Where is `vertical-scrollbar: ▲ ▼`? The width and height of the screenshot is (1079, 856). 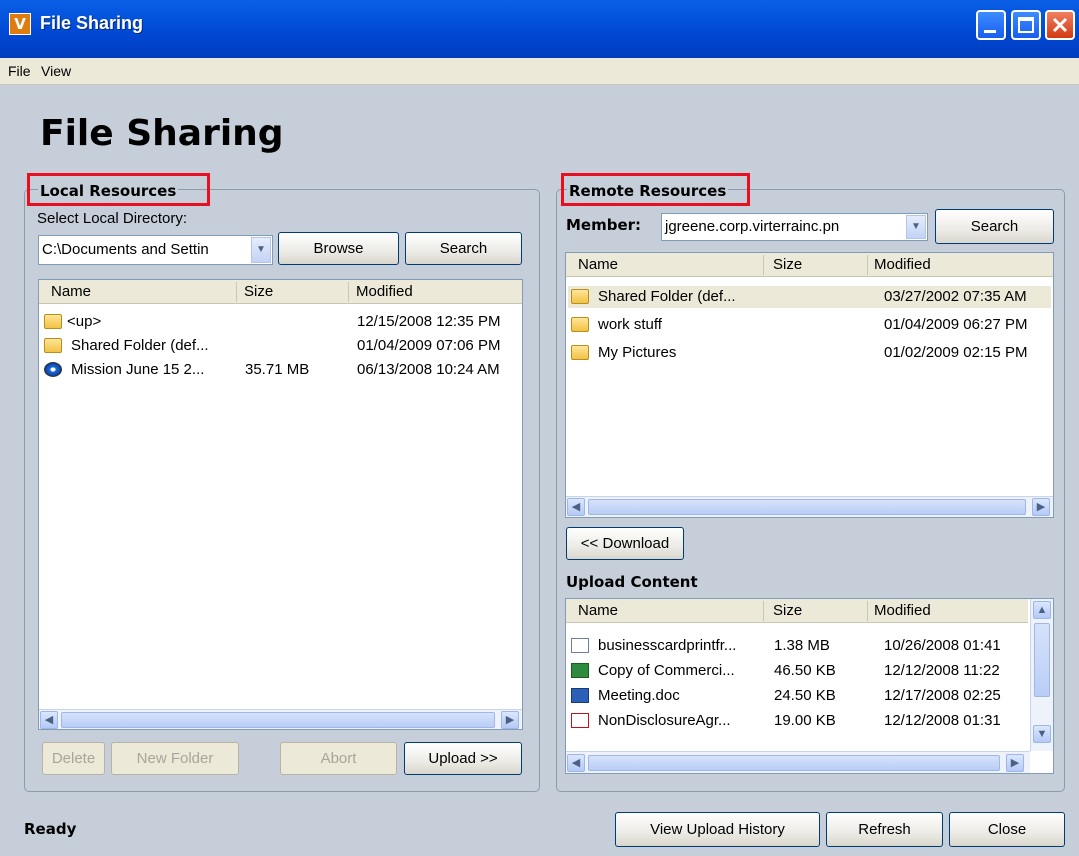
vertical-scrollbar: ▲ ▼ is located at coordinates (1041, 675).